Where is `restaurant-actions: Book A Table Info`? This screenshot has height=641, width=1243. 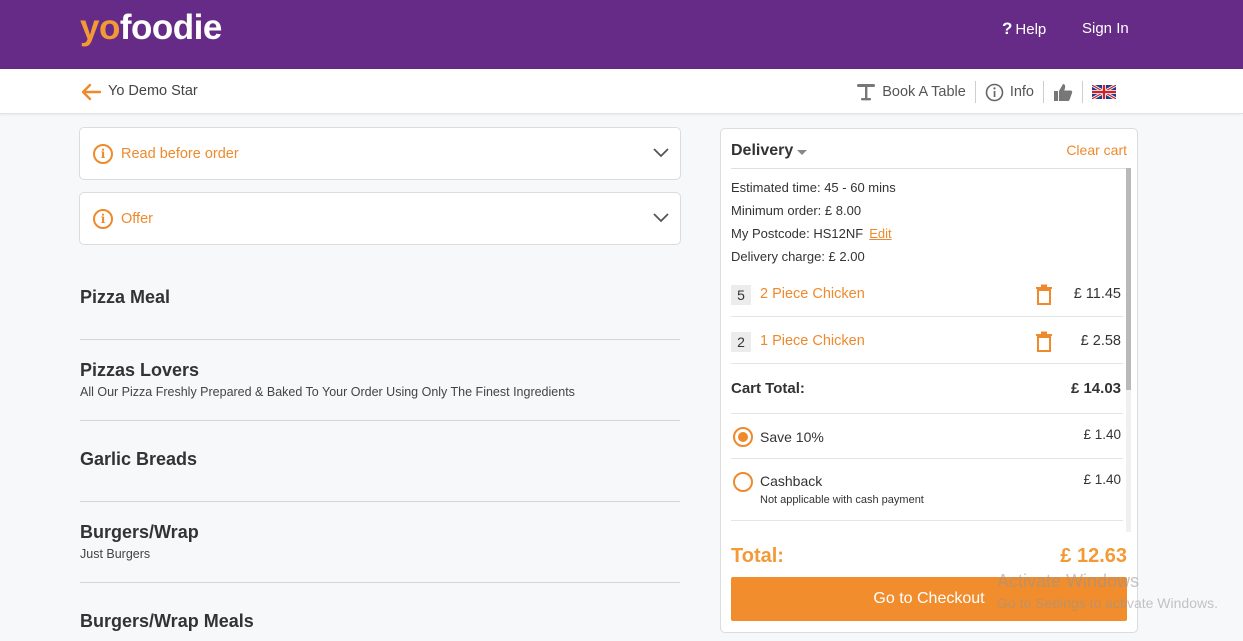
restaurant-actions: Book A Table Info is located at coordinates (986, 92).